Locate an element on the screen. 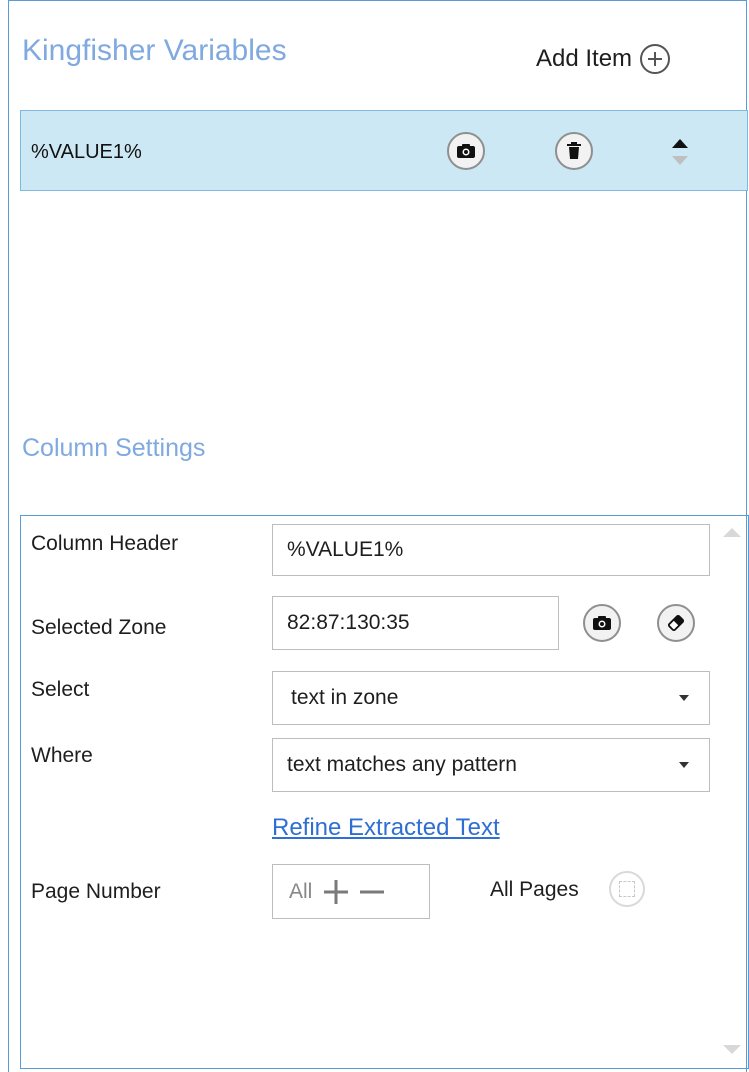 This screenshot has width=749, height=1072. all-pages-icon is located at coordinates (627, 889).